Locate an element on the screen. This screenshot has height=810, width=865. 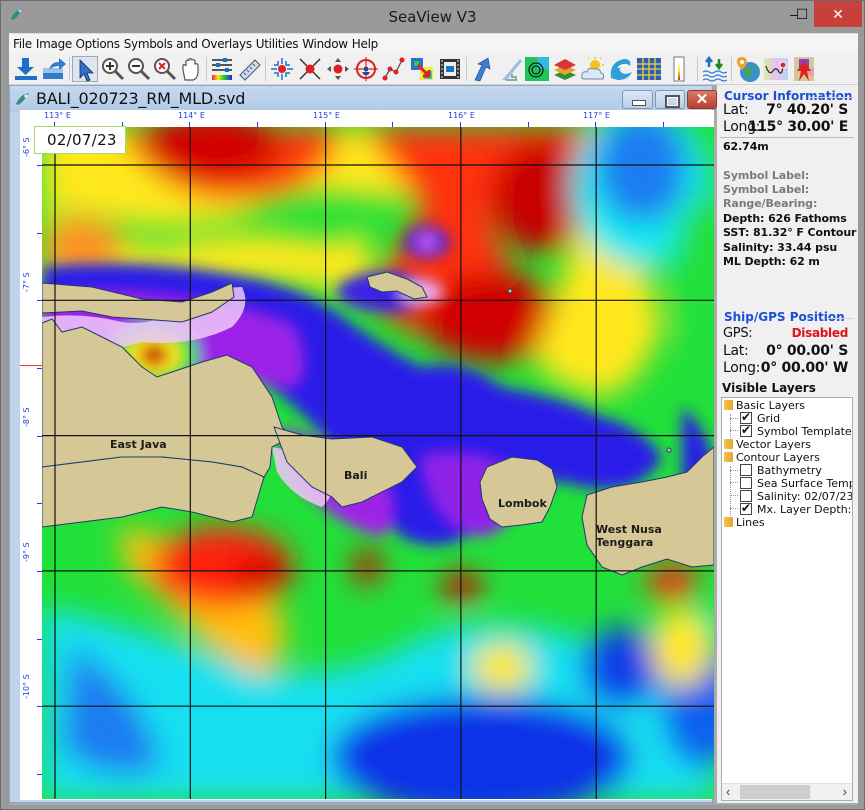
place-label-east-java: East Java is located at coordinates (138, 444).